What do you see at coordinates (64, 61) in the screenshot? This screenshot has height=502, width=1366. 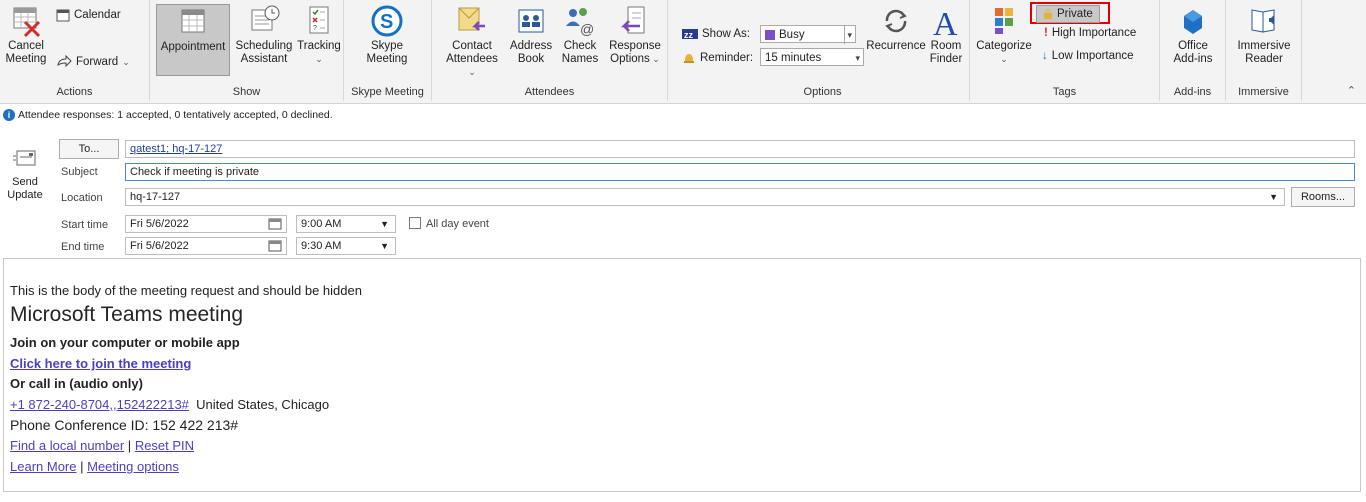 I see `forward-icon` at bounding box center [64, 61].